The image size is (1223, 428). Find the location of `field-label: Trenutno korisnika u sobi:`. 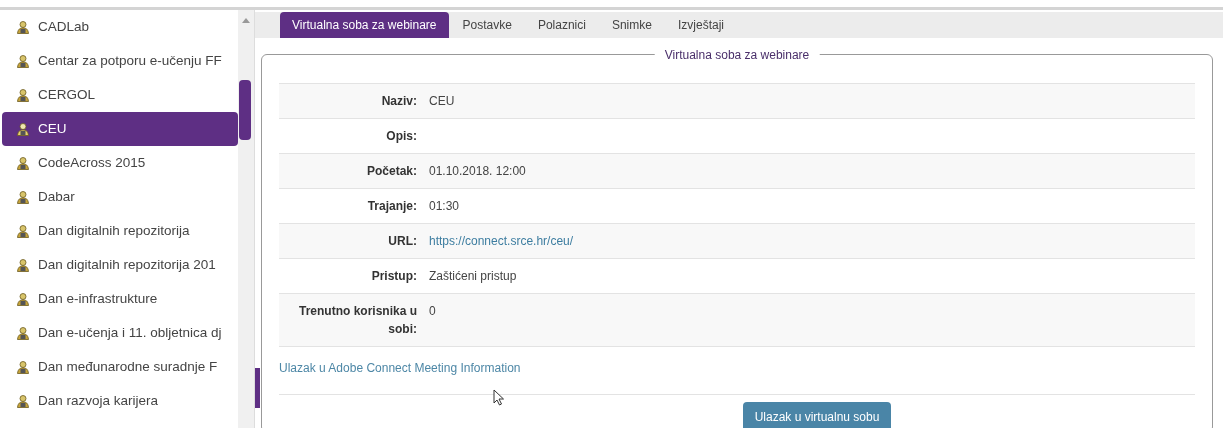

field-label: Trenutno korisnika u sobi: is located at coordinates (357, 320).